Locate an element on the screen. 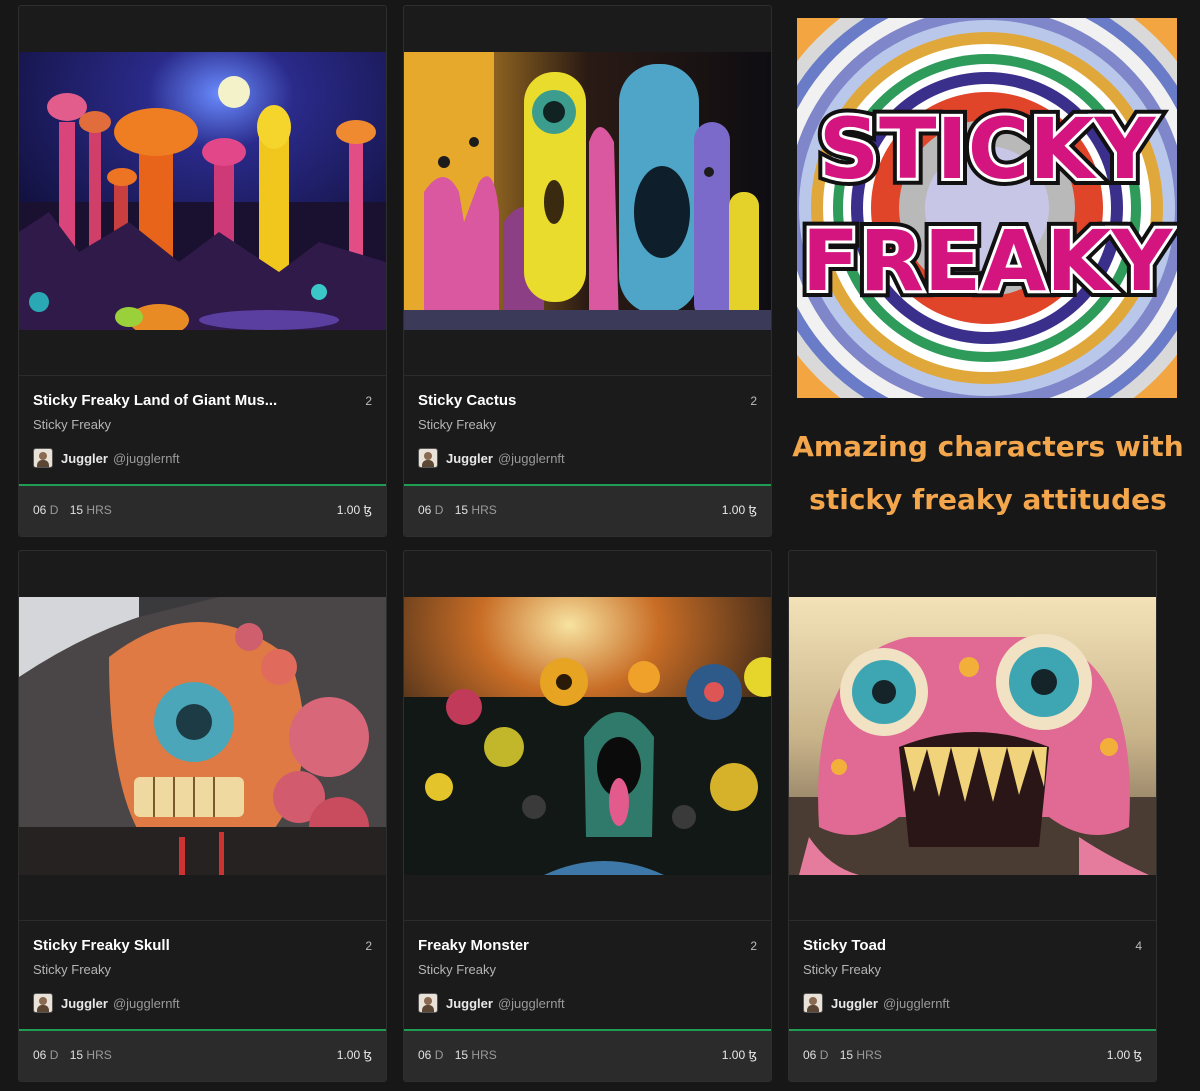 The width and height of the screenshot is (1200, 1091). card-title: Freaky Monster is located at coordinates (568, 945).